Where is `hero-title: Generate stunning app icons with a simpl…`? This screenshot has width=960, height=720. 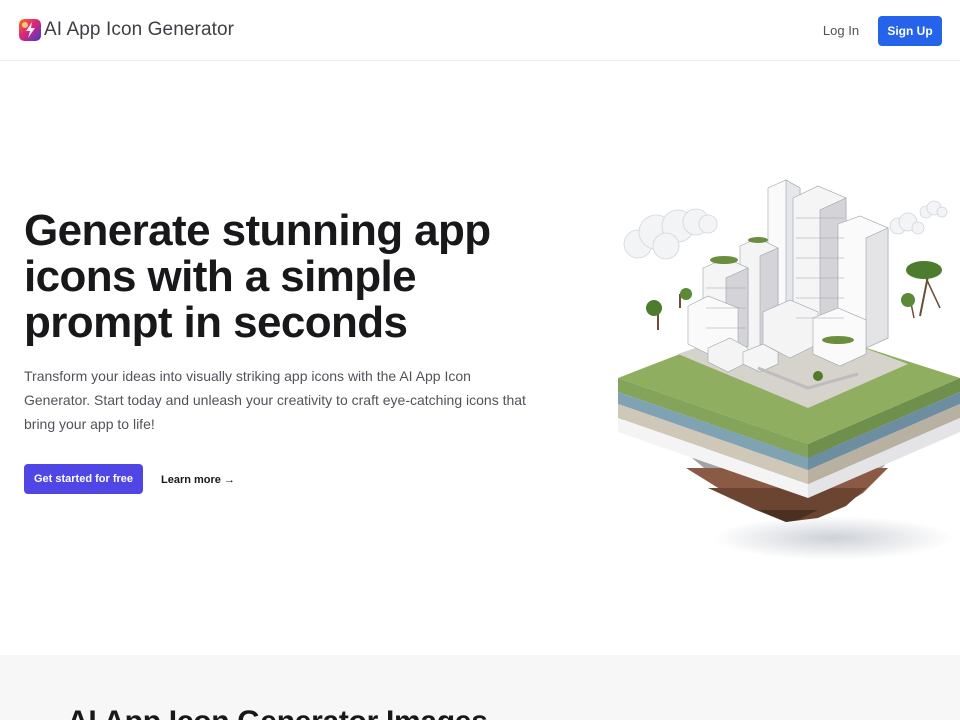 hero-title: Generate stunning app icons with a simpl… is located at coordinates (257, 276).